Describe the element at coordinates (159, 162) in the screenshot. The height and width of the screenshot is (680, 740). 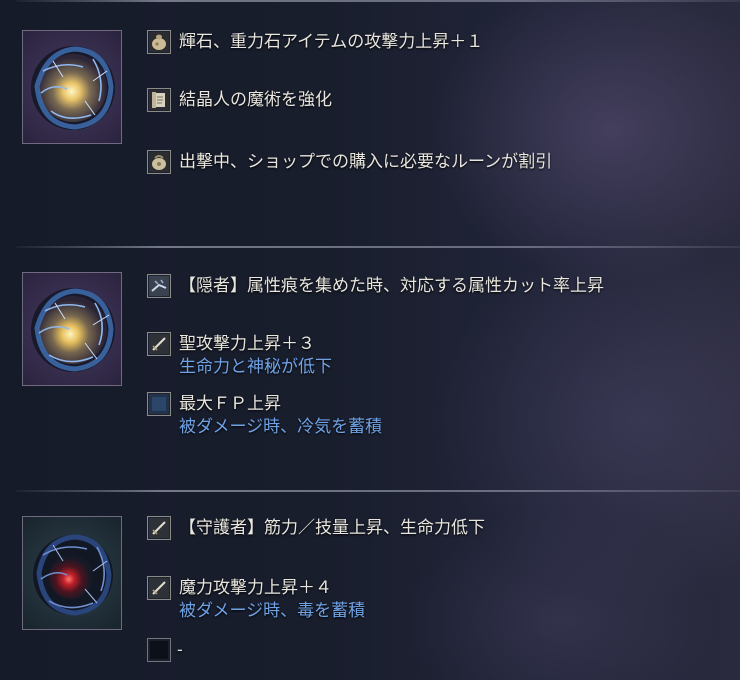
I see `rune-bag-icon` at that location.